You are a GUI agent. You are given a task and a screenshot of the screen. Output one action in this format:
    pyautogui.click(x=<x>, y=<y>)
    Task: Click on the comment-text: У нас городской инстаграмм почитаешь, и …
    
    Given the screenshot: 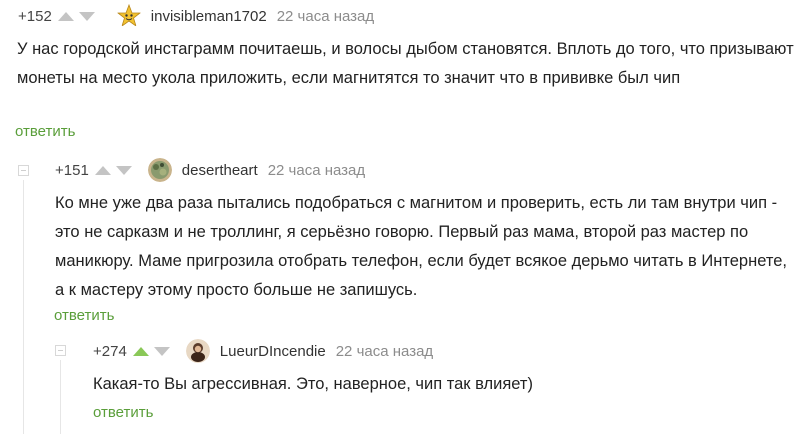 What is the action you would take?
    pyautogui.click(x=405, y=63)
    